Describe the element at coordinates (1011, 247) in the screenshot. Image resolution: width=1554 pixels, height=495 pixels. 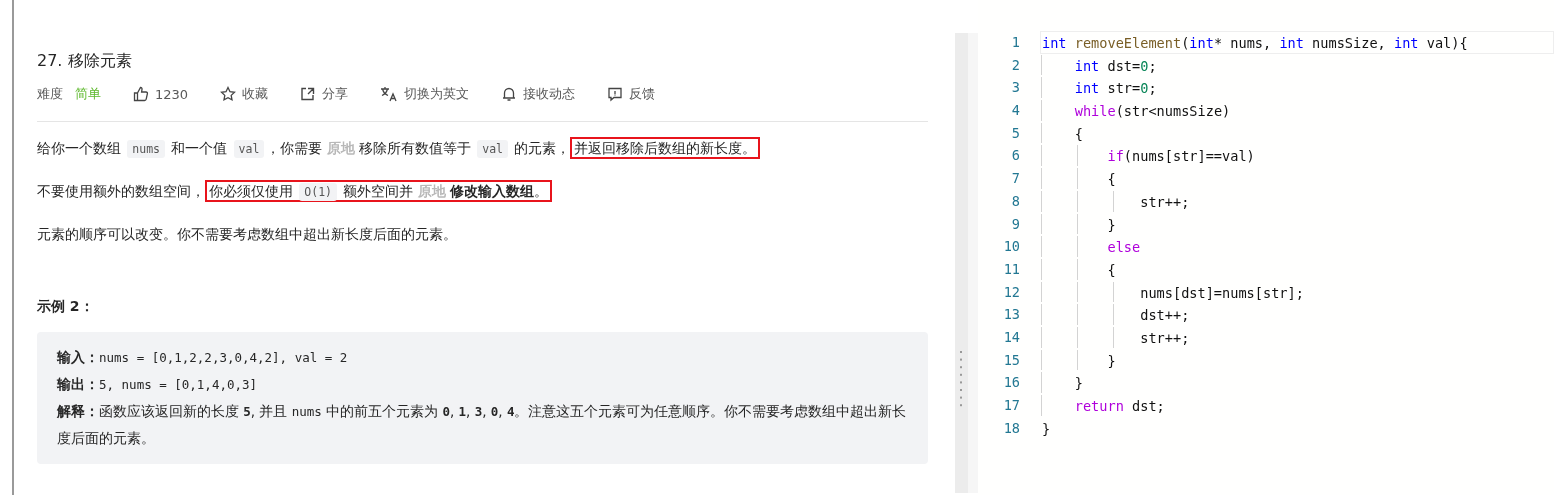
I see `line-number: 10` at that location.